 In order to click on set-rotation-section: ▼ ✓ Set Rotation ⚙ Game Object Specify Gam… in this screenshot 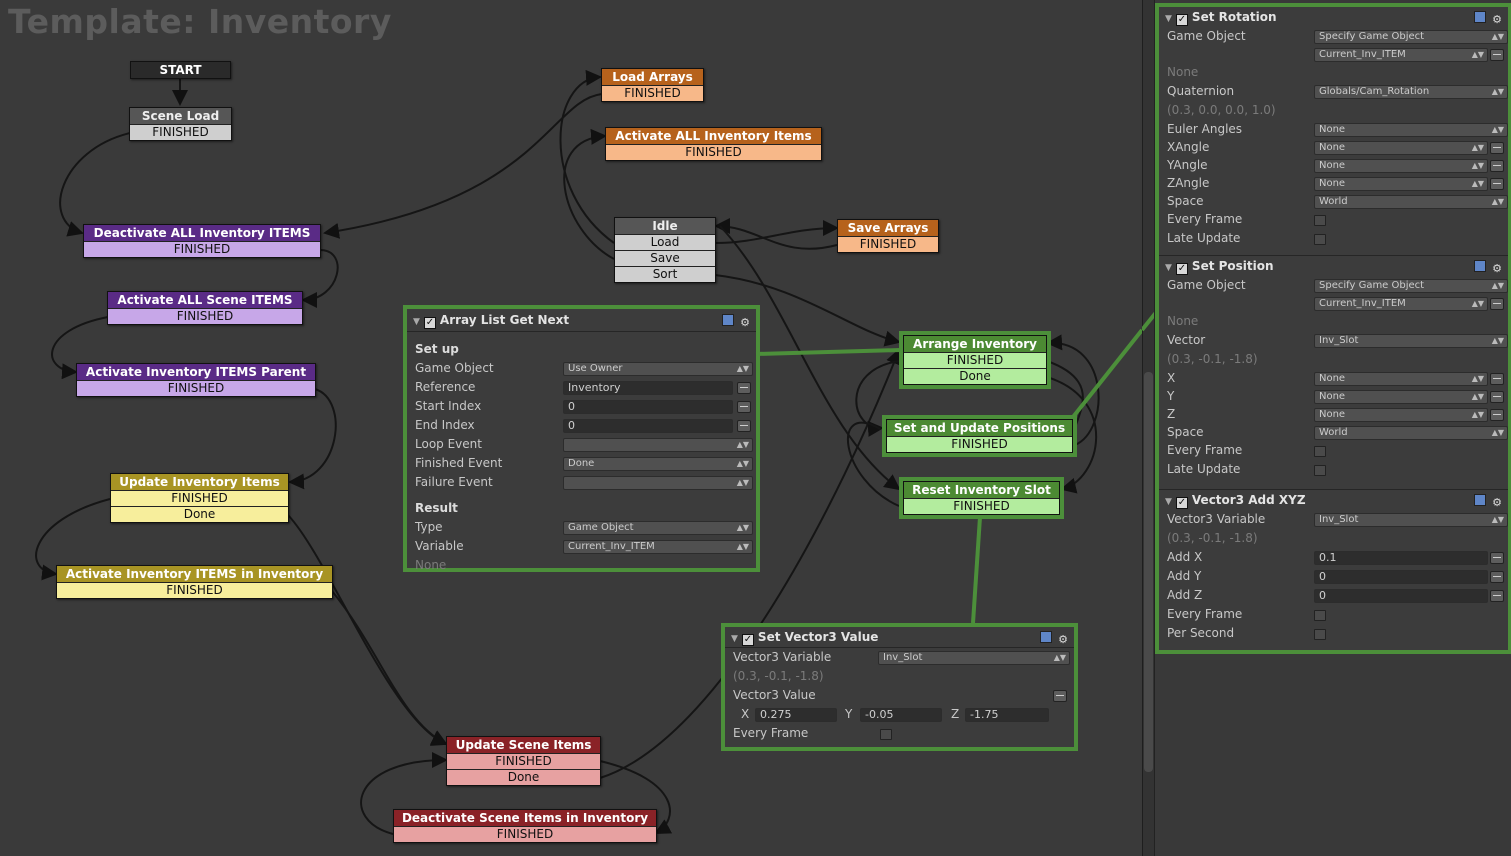, I will do `click(1333, 131)`.